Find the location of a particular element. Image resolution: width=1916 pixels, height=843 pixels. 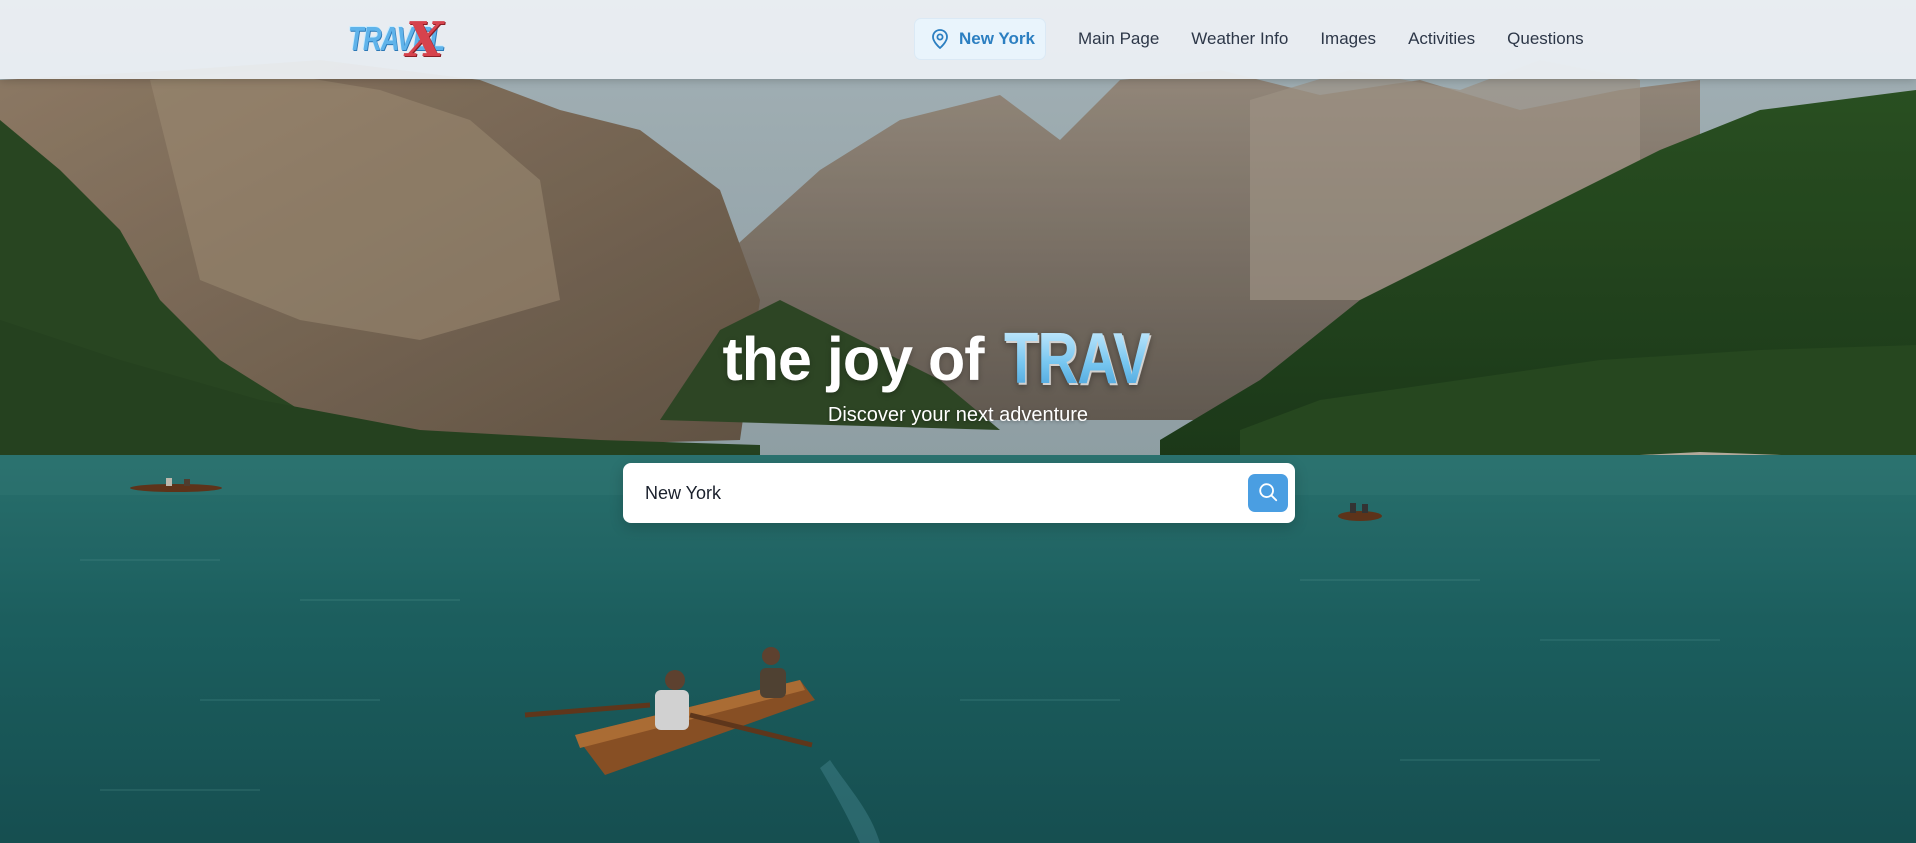

nav-images: Images is located at coordinates (1348, 39).